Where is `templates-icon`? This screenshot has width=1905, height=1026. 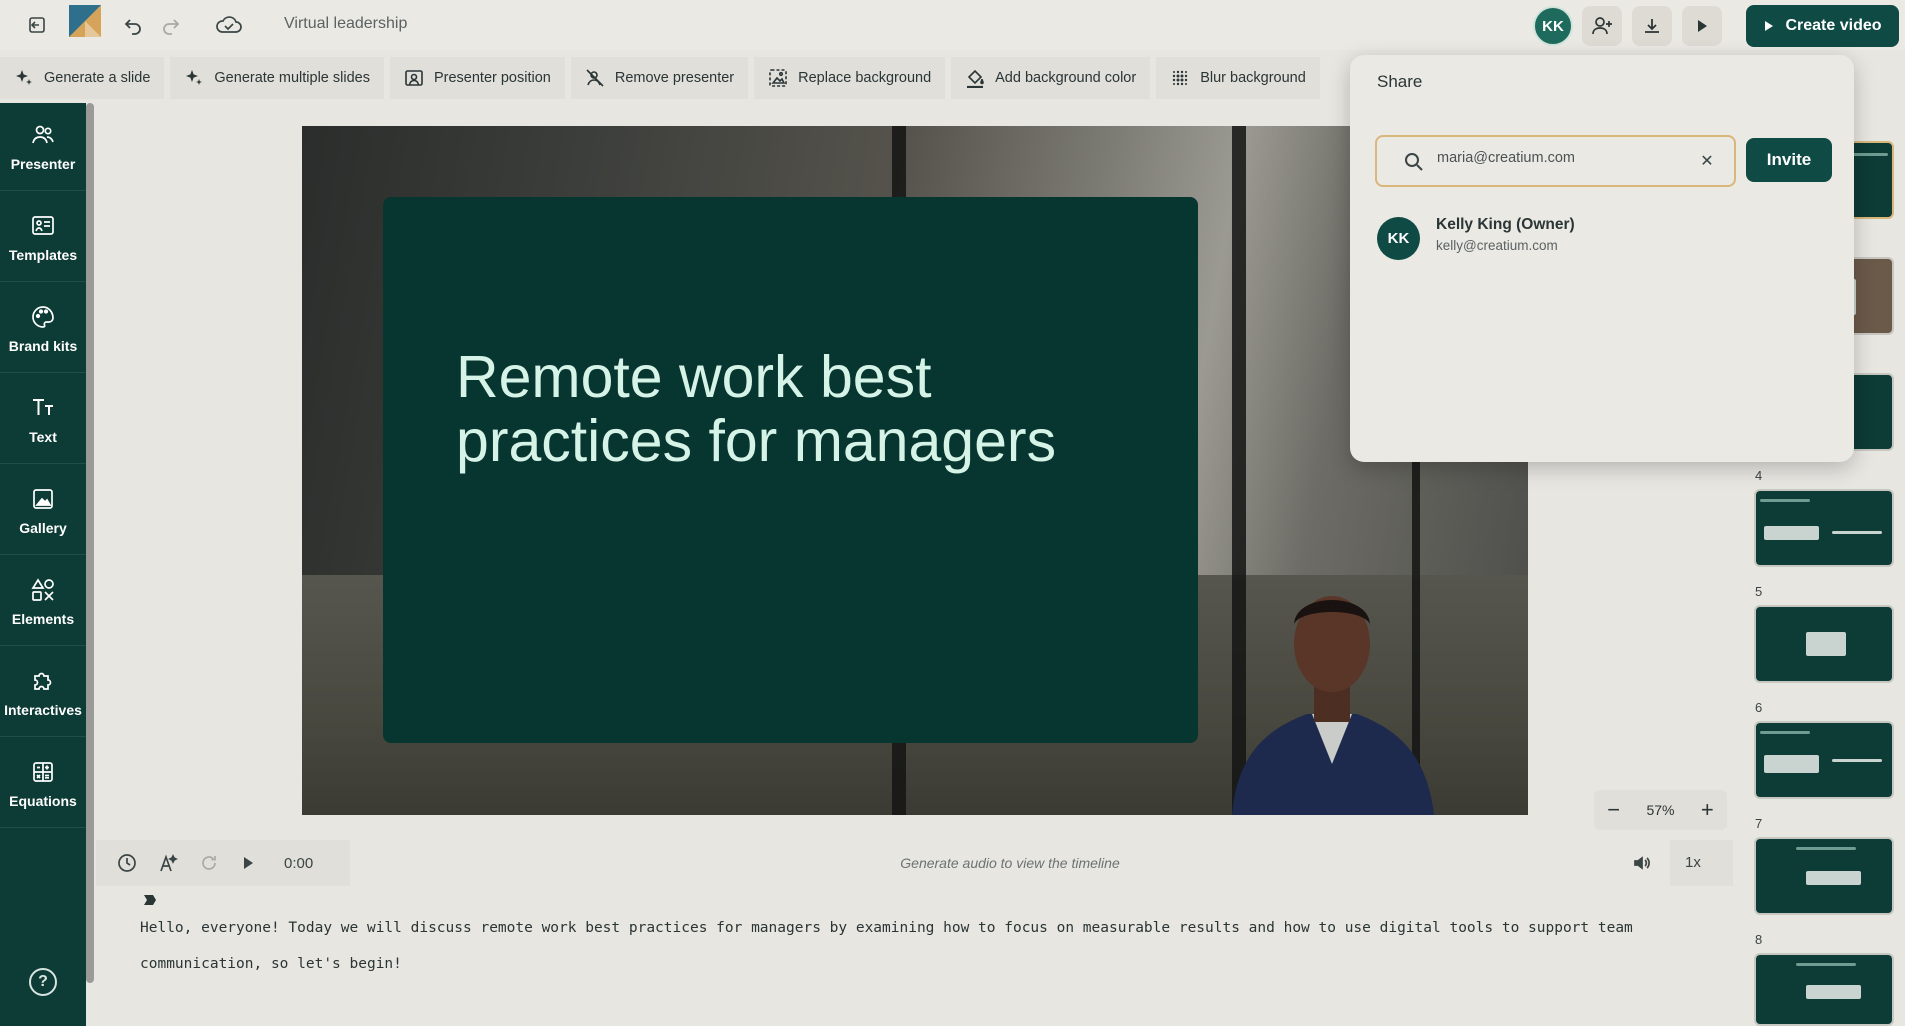 templates-icon is located at coordinates (43, 225).